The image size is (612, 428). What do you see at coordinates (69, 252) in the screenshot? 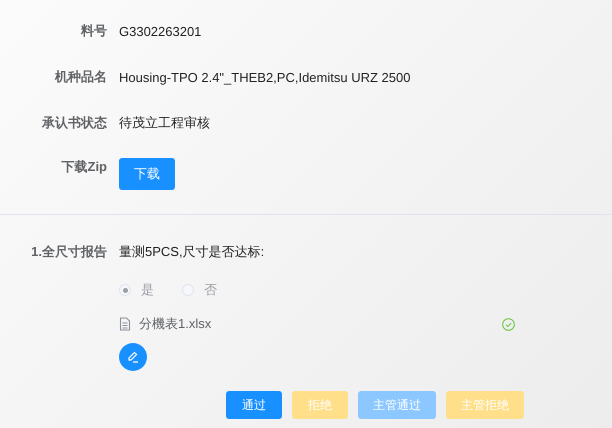
I see `section-label: 1.全尺寸报告` at bounding box center [69, 252].